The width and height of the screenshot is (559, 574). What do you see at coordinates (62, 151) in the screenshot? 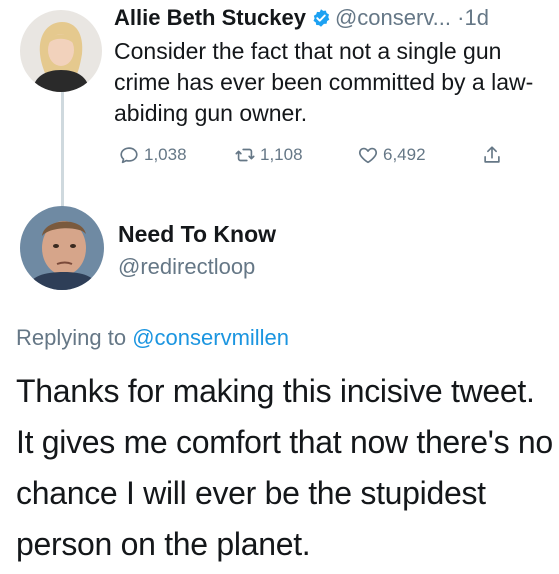
I see `thread-connector-line` at bounding box center [62, 151].